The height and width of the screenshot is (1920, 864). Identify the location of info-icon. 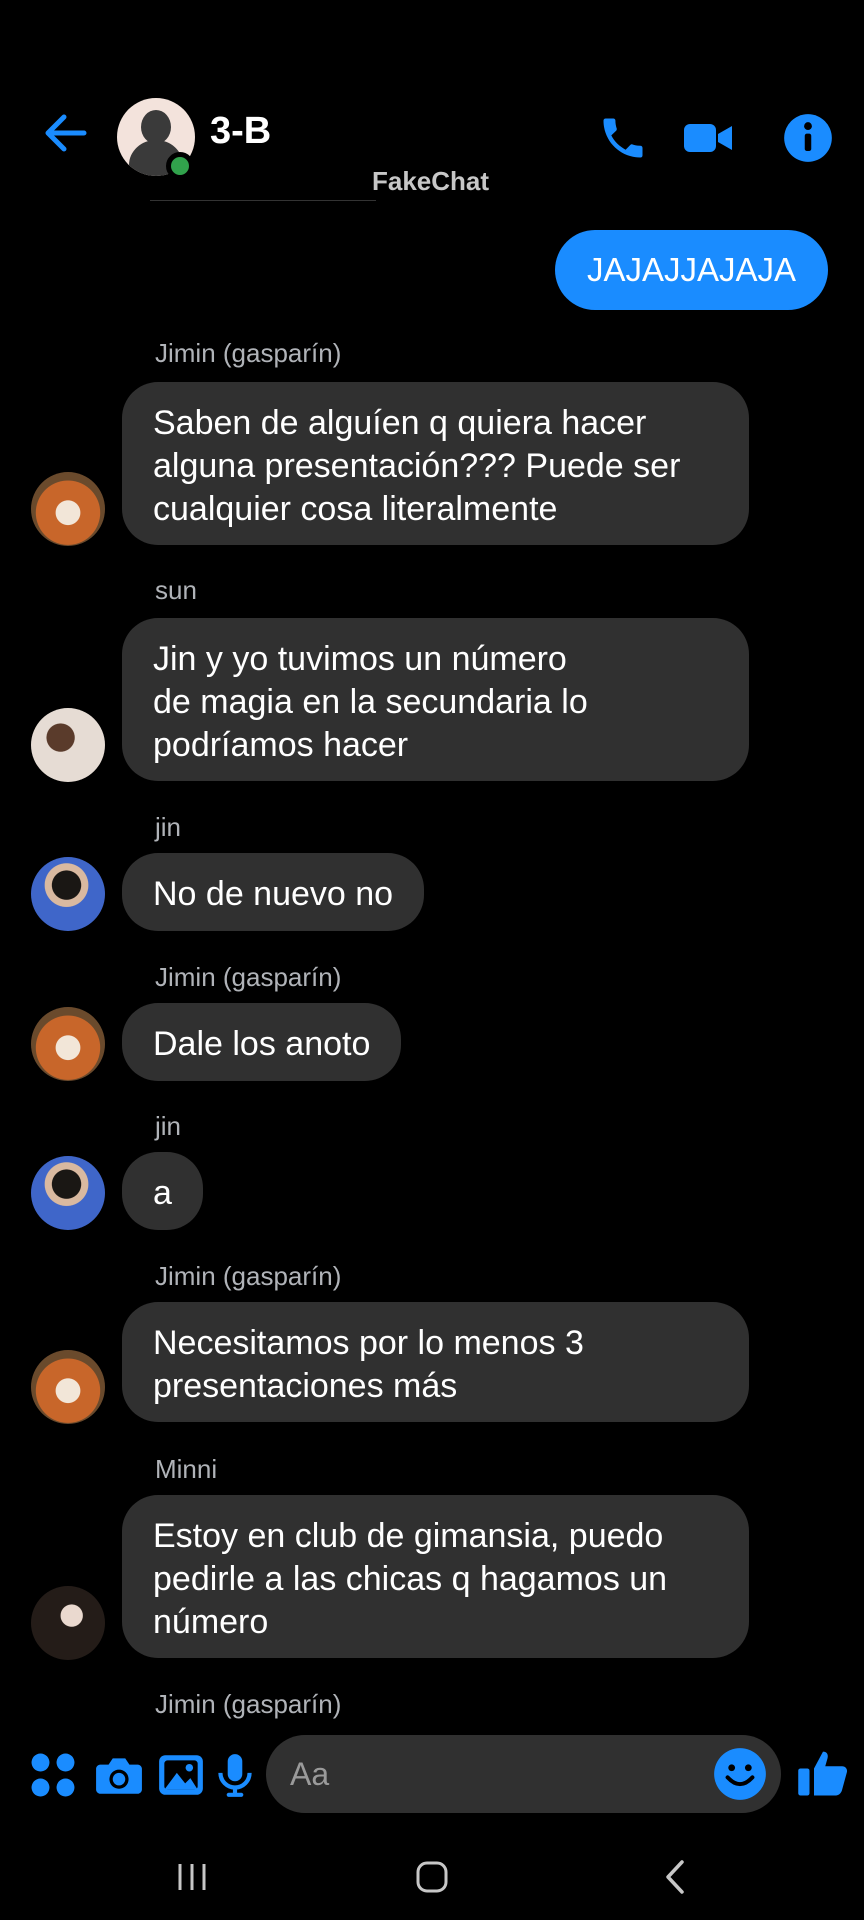
(808, 138).